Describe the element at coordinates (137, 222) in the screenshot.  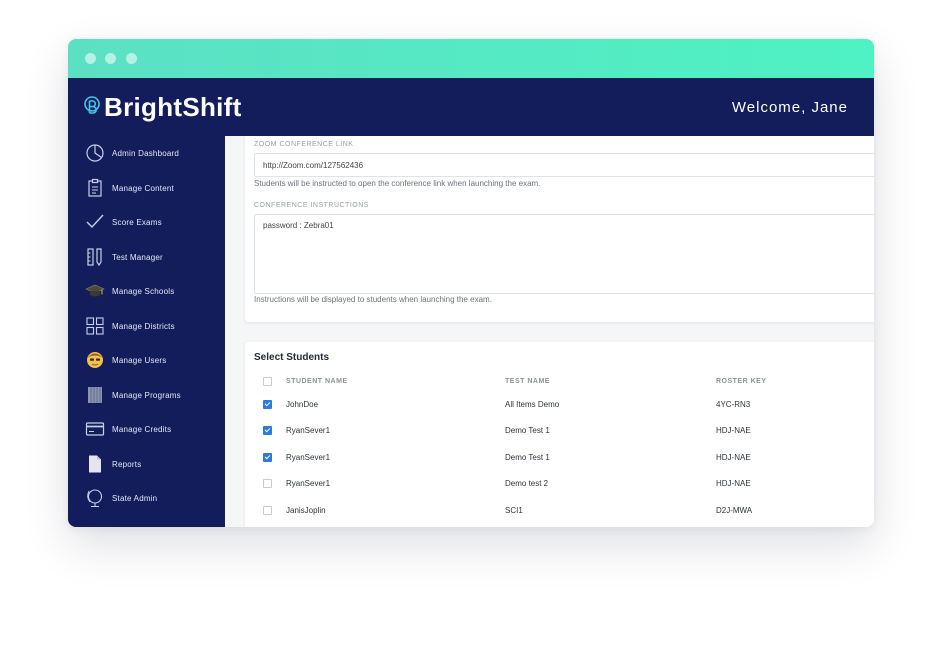
I see `sidebar-item-label: Score Exams` at that location.